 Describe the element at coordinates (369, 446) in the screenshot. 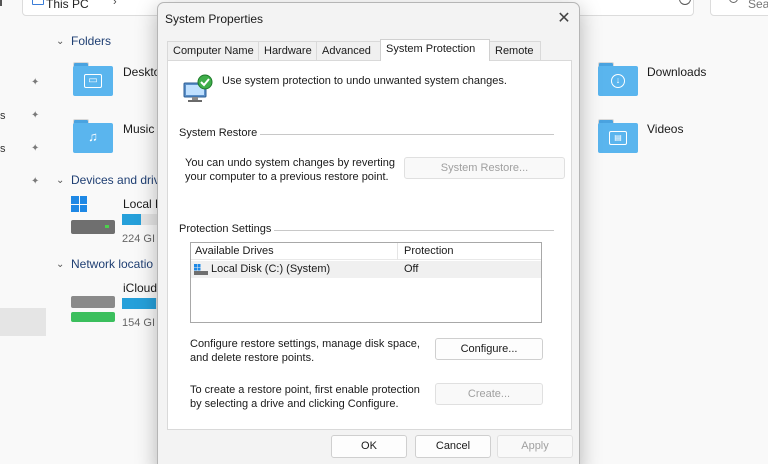

I see `ok-button: OK` at that location.